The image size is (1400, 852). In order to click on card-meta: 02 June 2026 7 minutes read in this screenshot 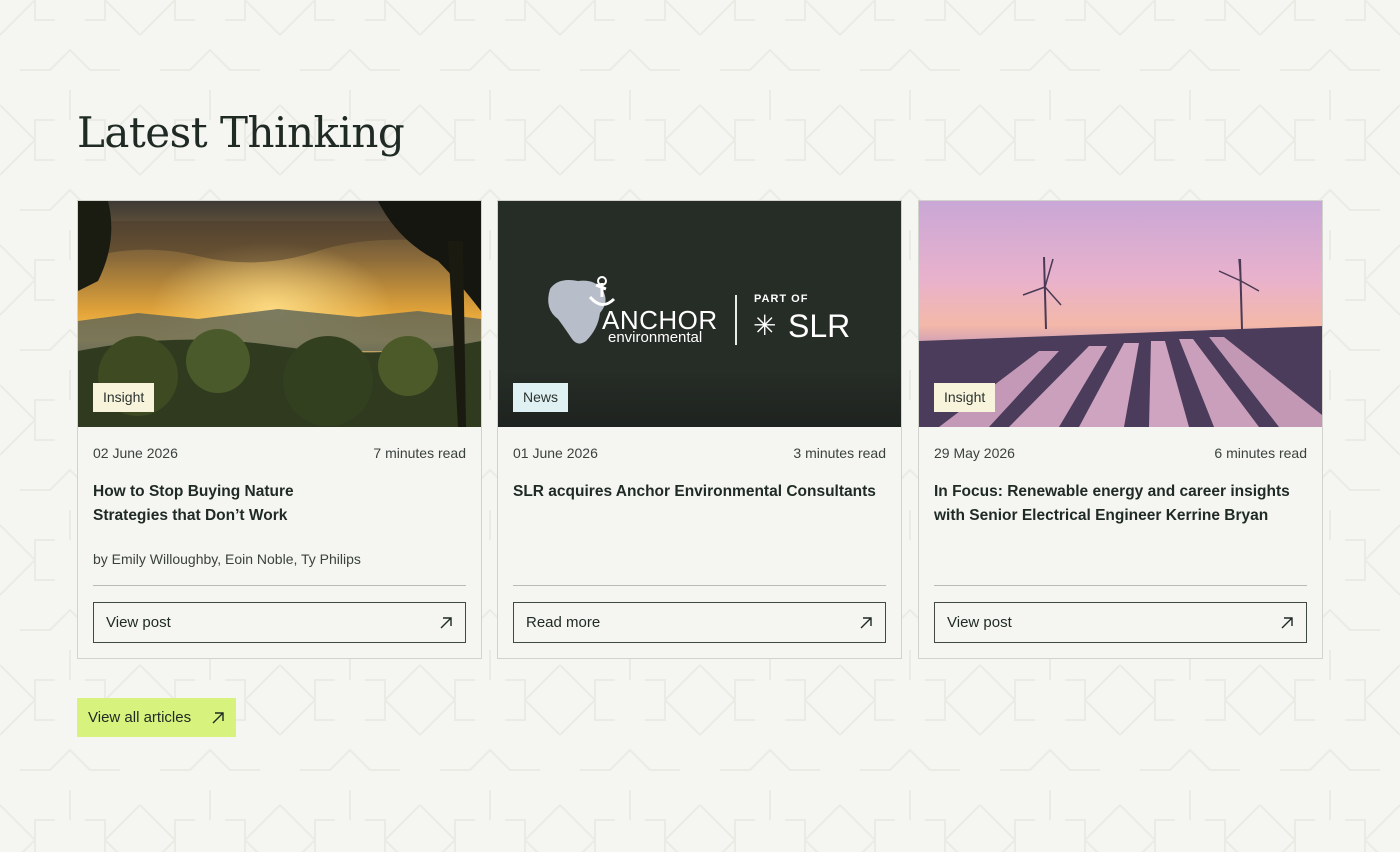, I will do `click(279, 453)`.